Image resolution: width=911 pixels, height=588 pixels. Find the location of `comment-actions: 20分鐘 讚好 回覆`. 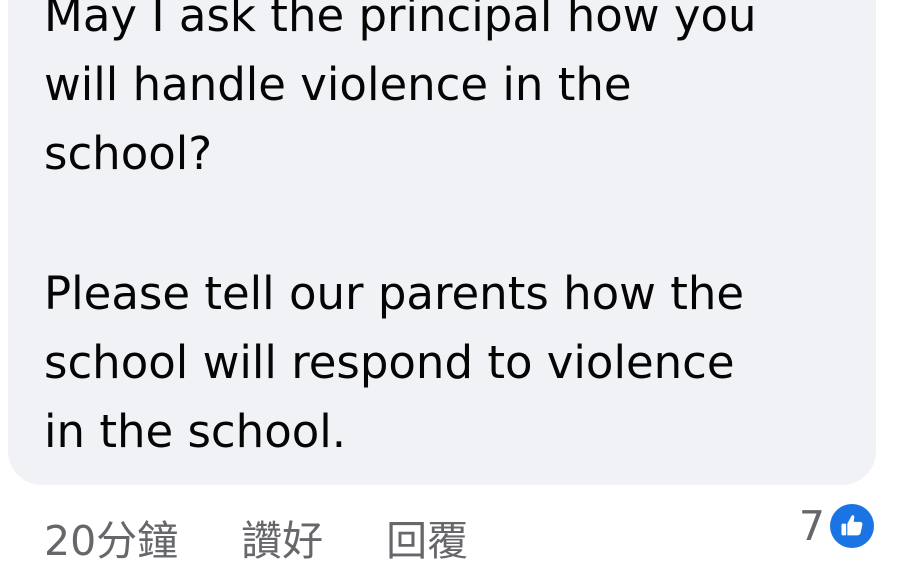

comment-actions: 20分鐘 讚好 回覆 is located at coordinates (256, 537).